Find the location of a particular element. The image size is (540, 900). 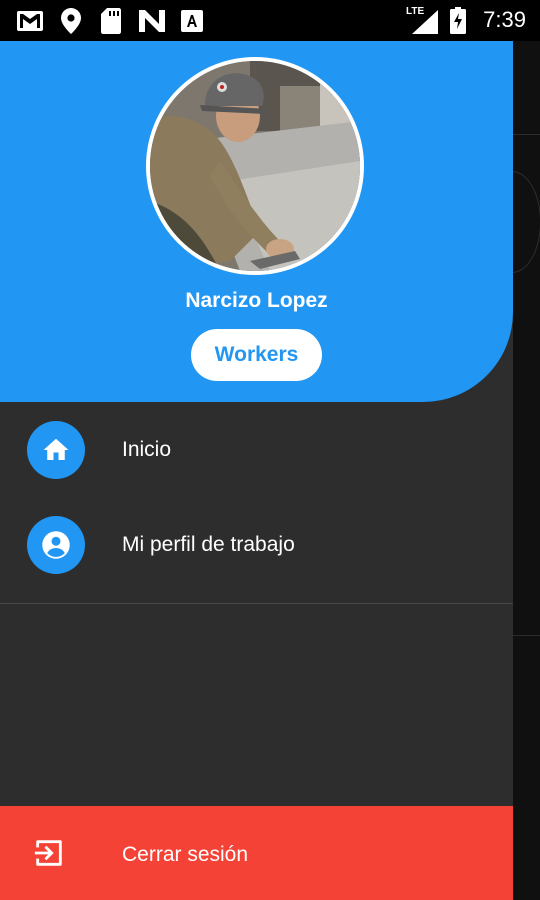

scrim is located at coordinates (511, 470).